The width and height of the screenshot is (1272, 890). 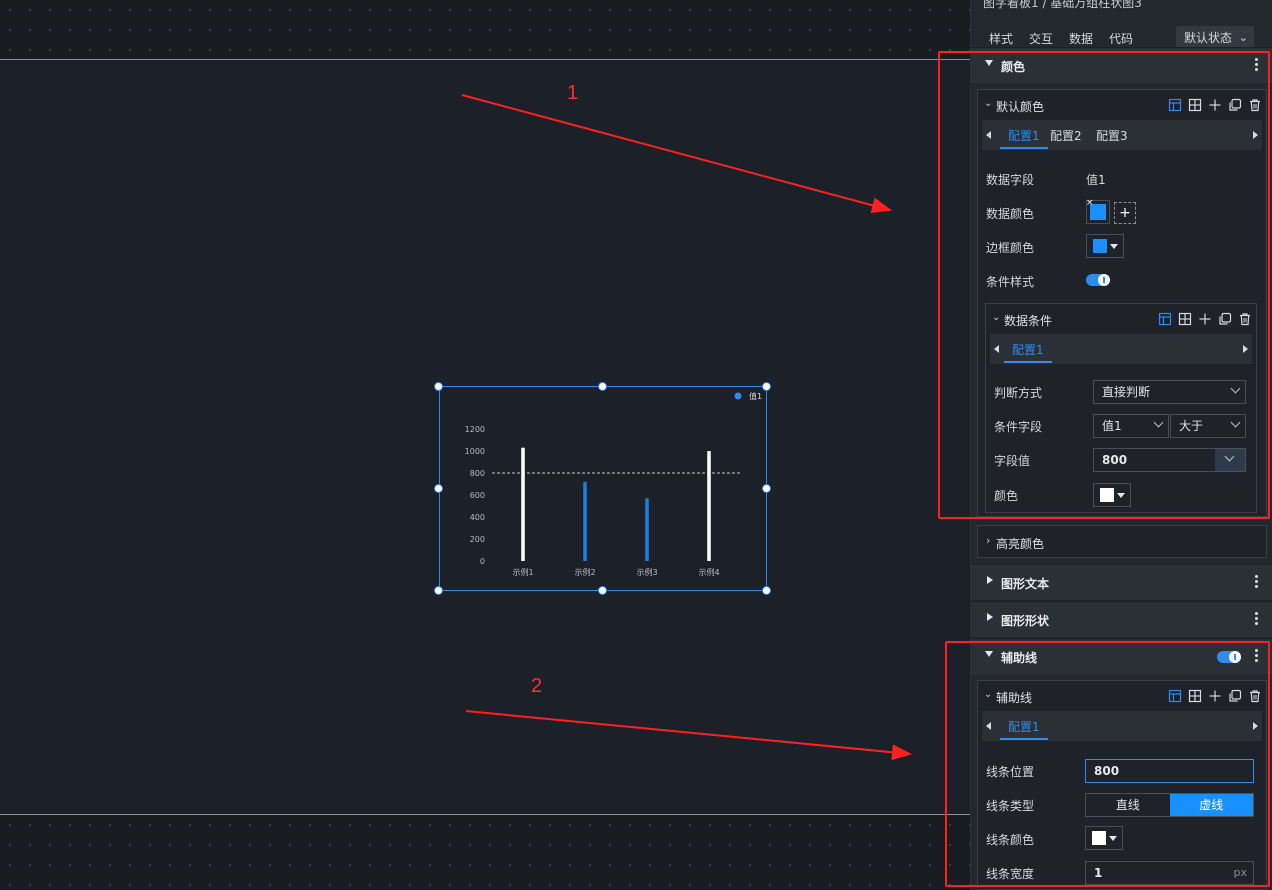 I want to click on cond-op-select: 大于, so click(x=1208, y=426).